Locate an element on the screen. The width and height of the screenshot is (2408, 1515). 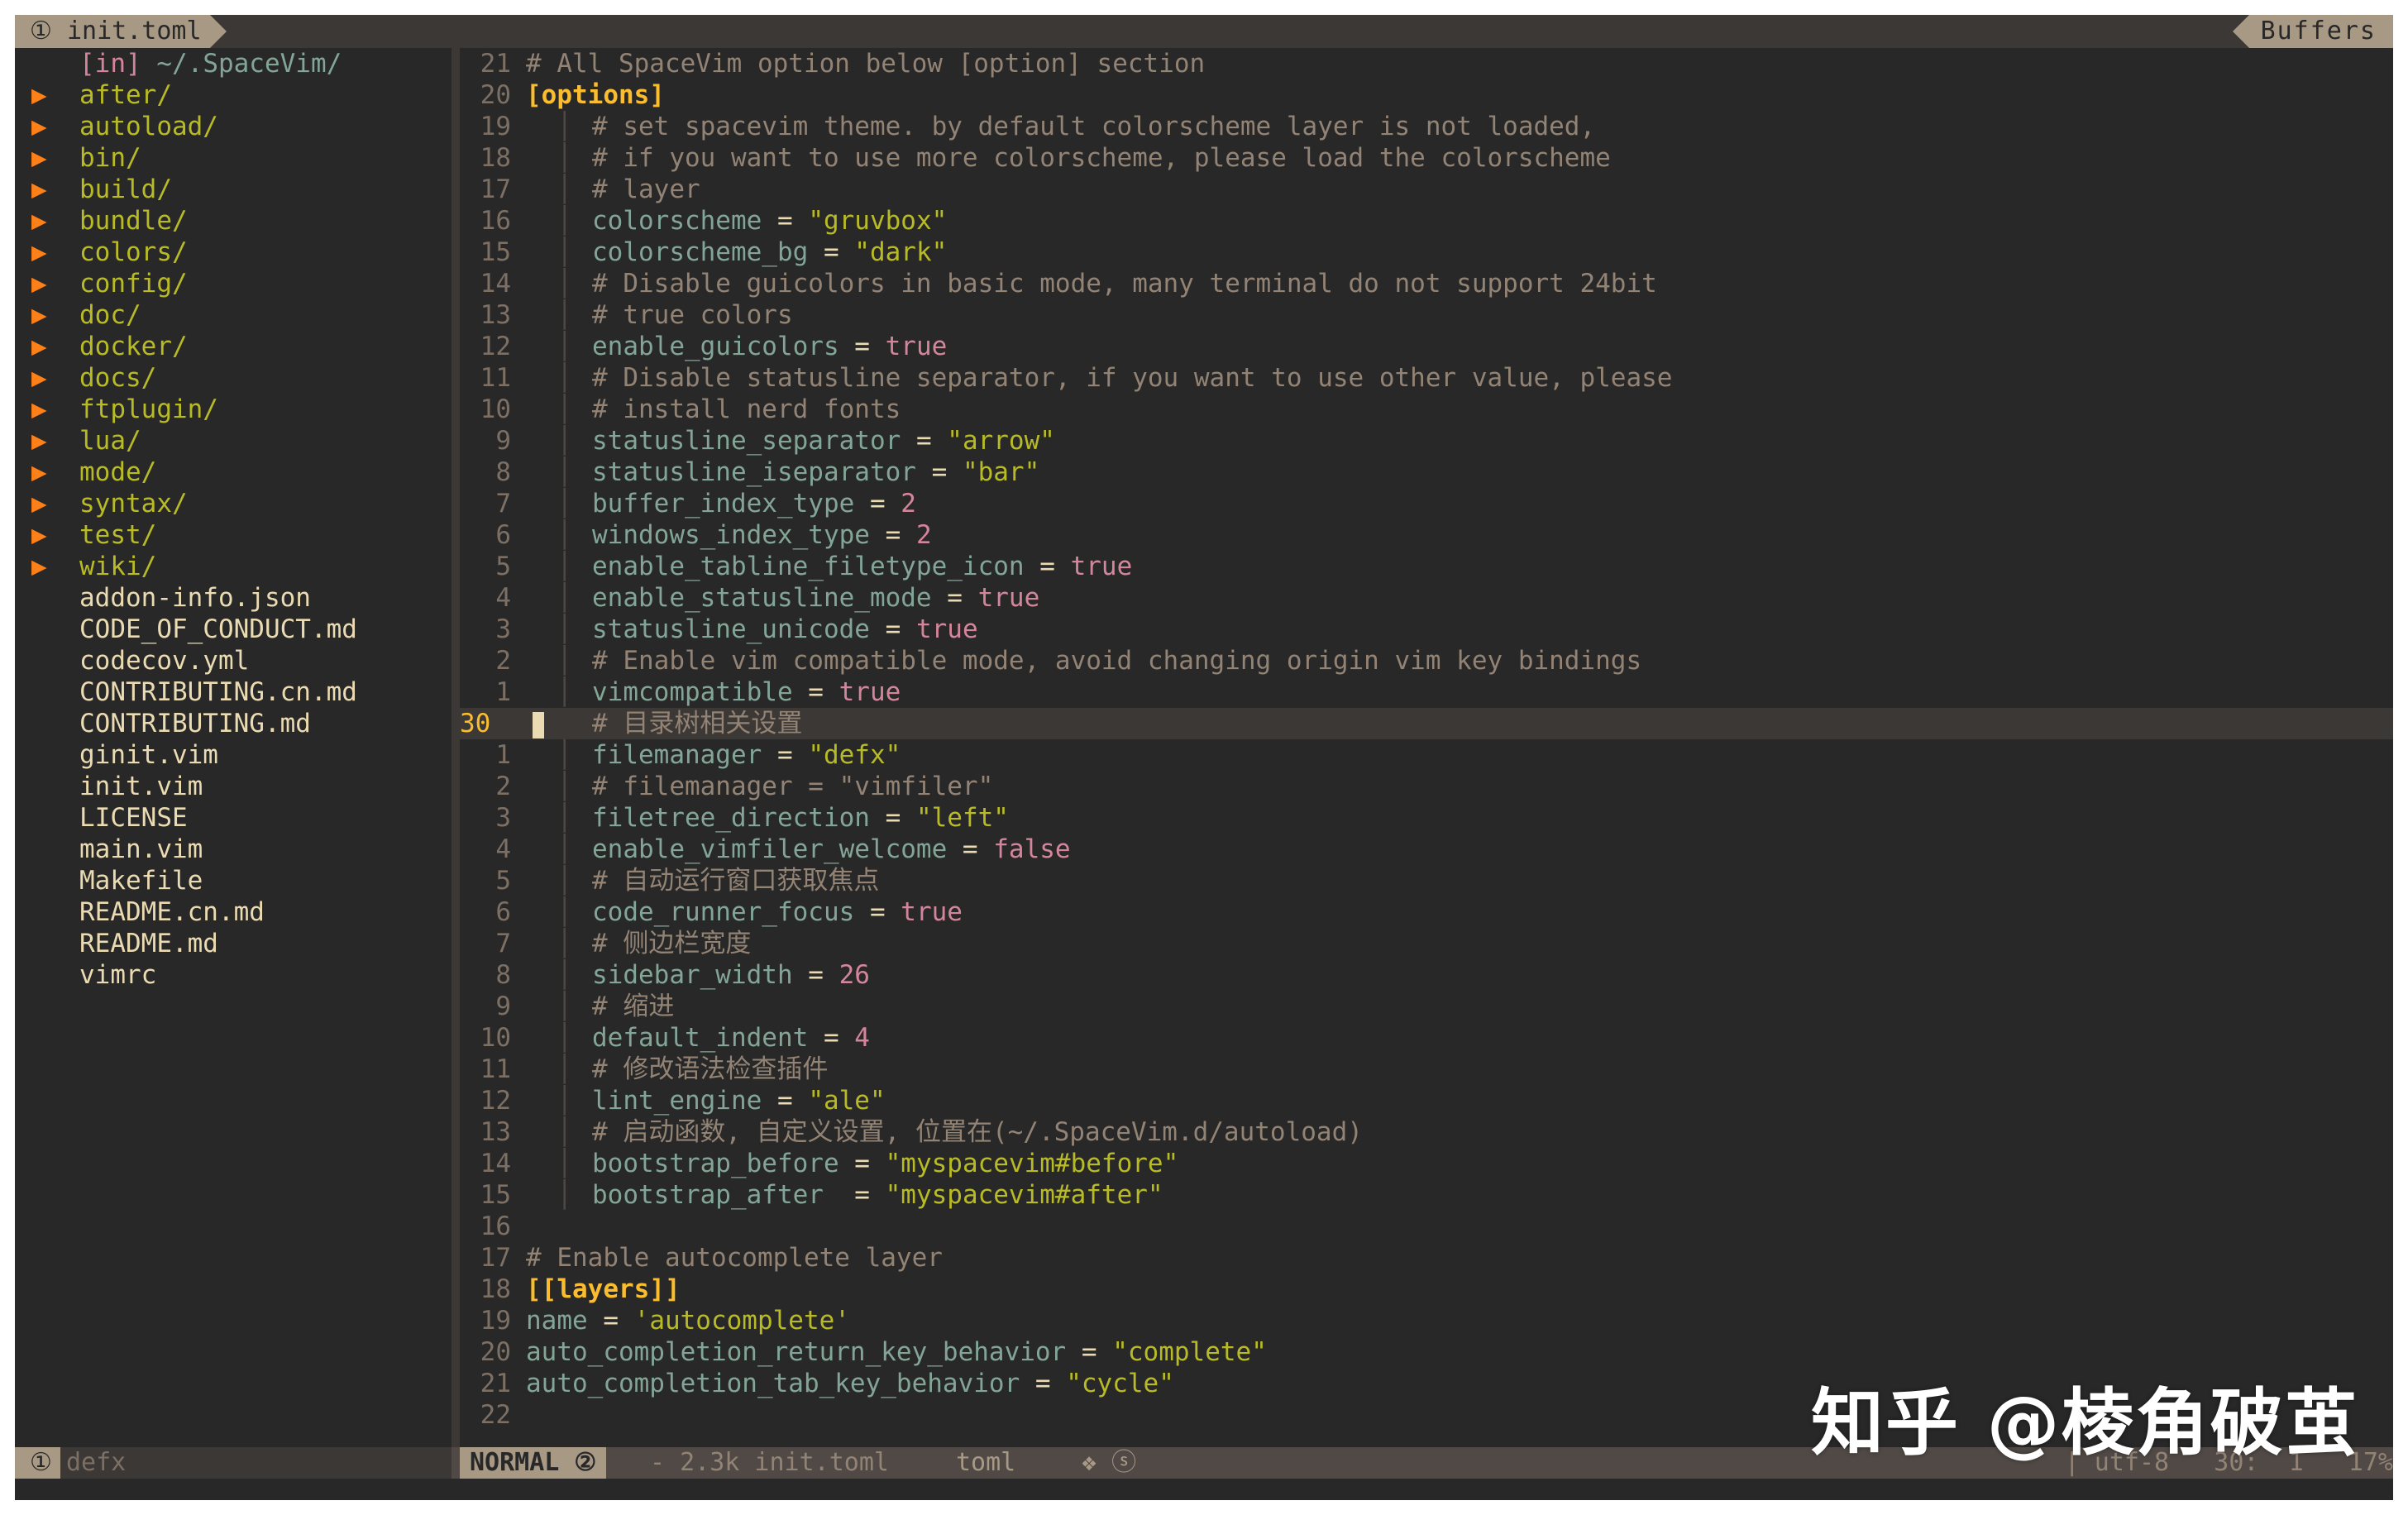
tree-dir-item: ▶ after/ is located at coordinates (233, 95).